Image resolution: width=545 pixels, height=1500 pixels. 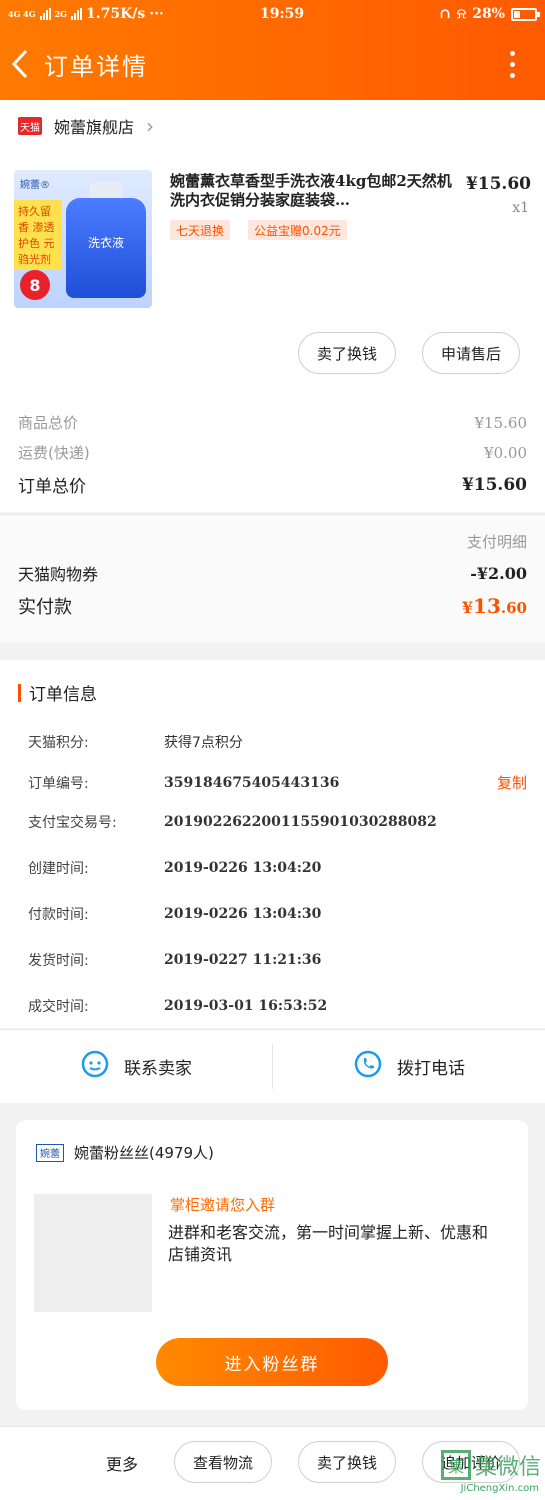 I want to click on network-2g-label: 2G, so click(x=60, y=14).